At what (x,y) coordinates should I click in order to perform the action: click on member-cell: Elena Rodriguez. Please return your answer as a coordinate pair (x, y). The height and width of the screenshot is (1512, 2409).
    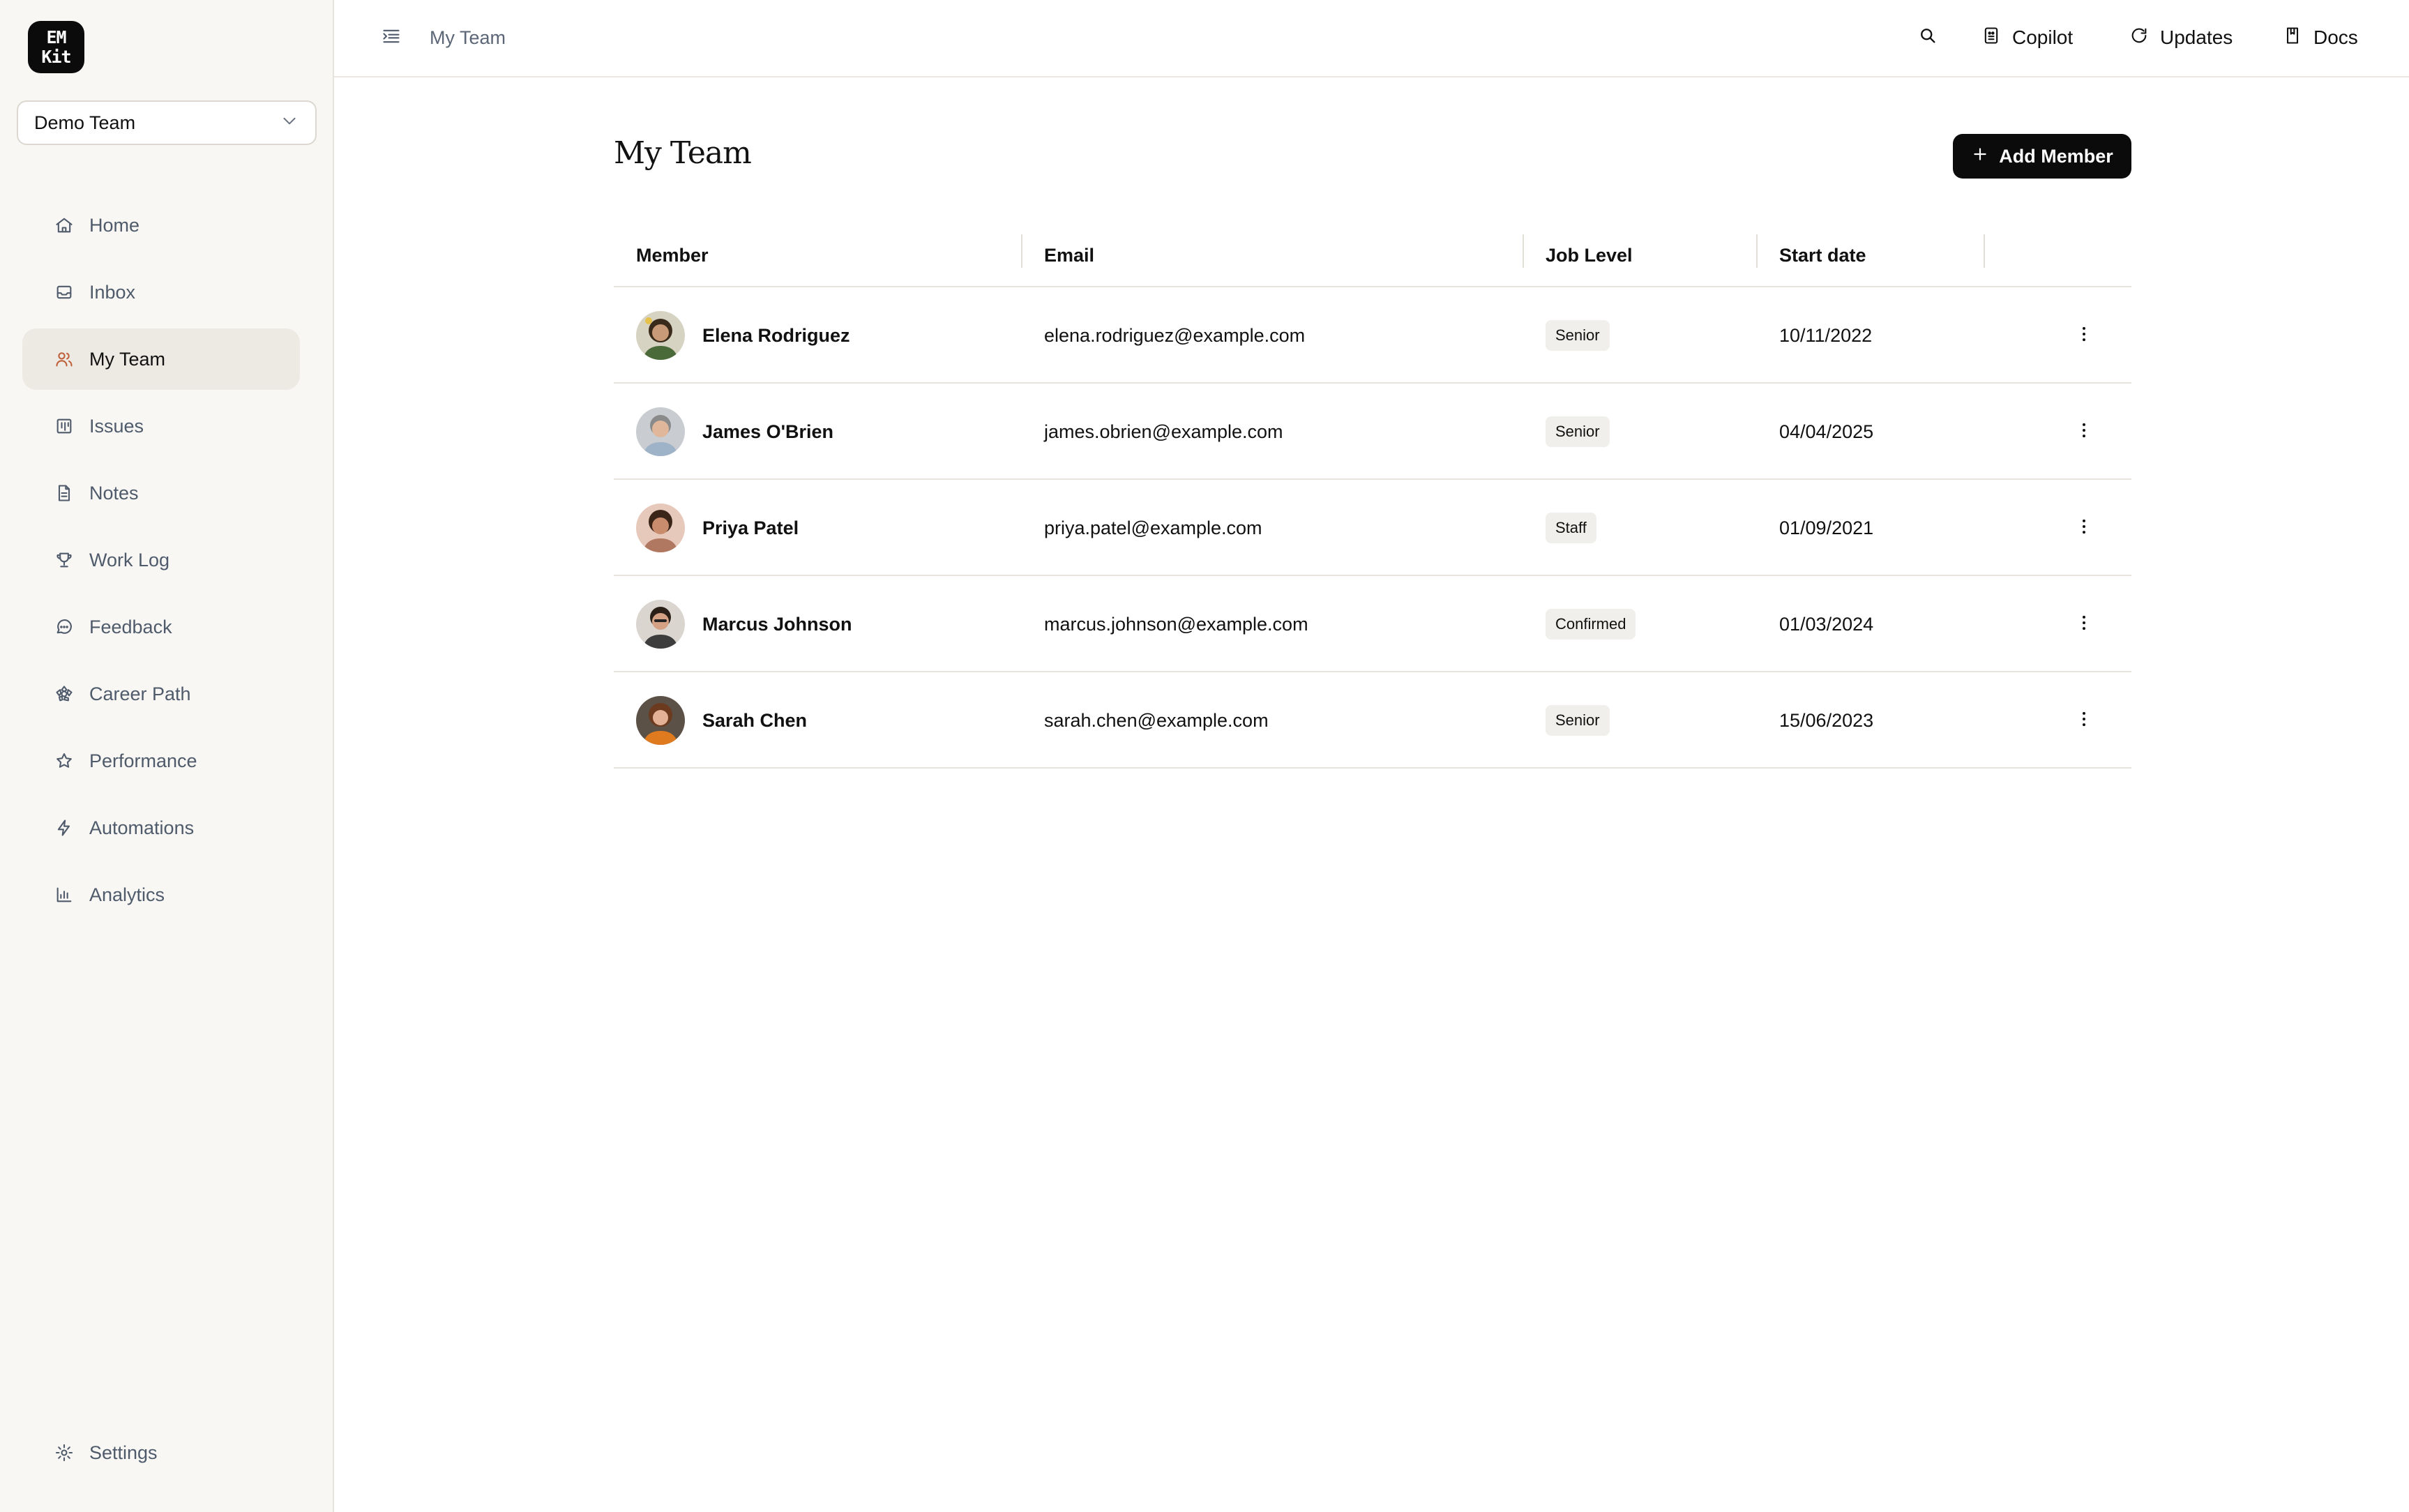
    Looking at the image, I should click on (743, 335).